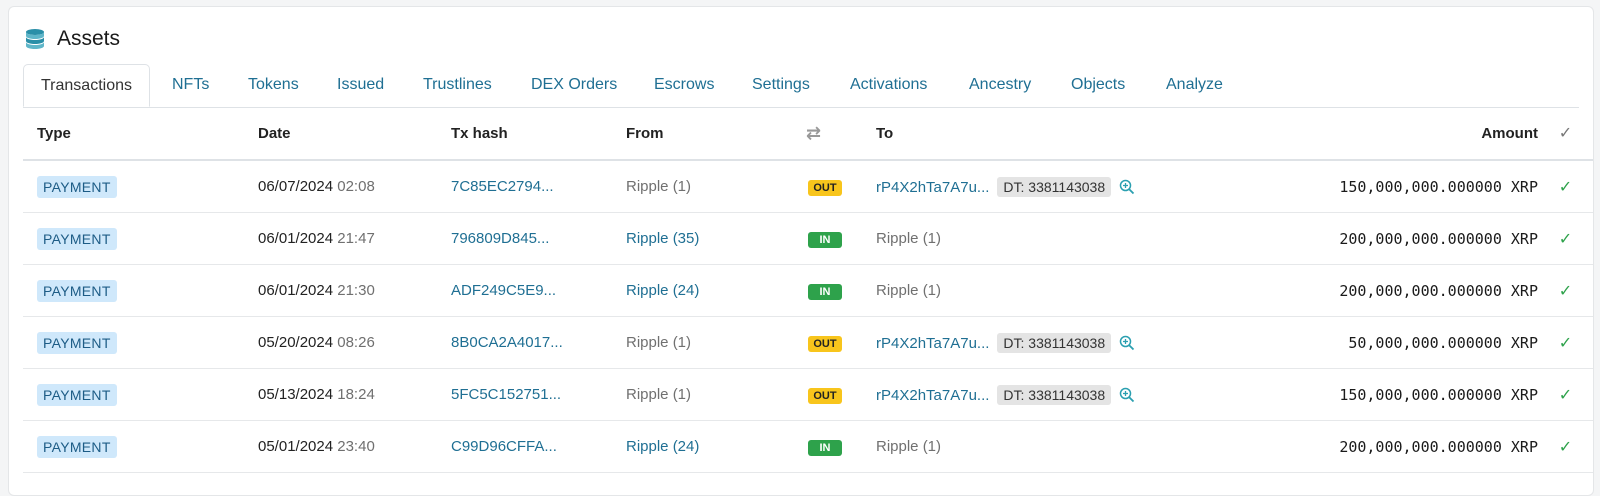 The image size is (1600, 496). Describe the element at coordinates (273, 85) in the screenshot. I see `tab-tokens: Tokens` at that location.